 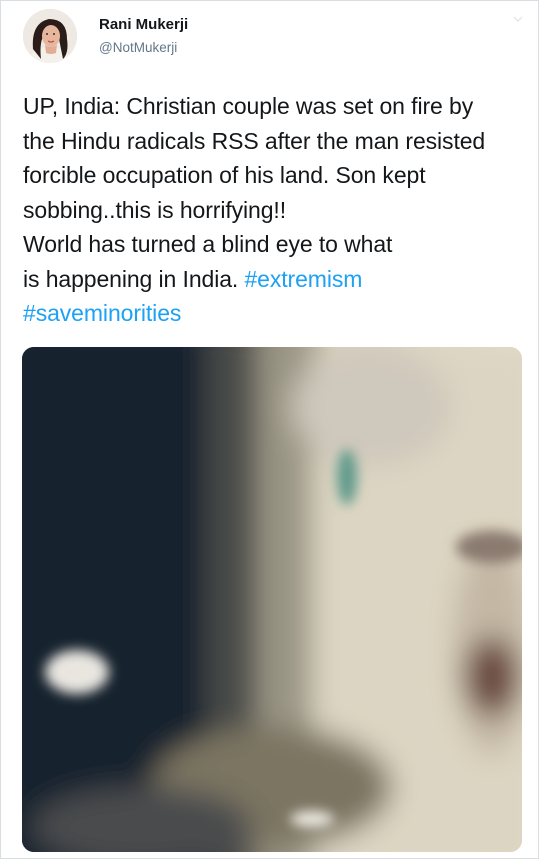 I want to click on hashtag-link: #extremism, so click(x=303, y=279).